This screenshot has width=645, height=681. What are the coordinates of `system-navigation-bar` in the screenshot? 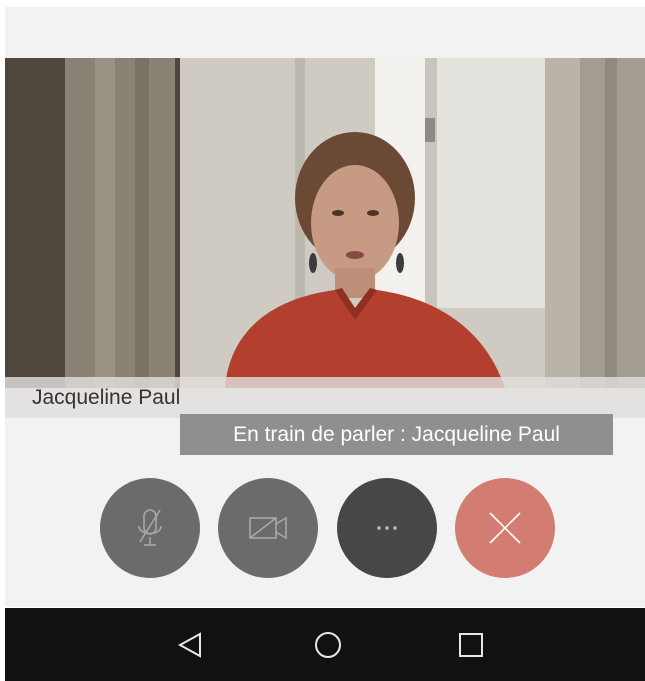 It's located at (325, 644).